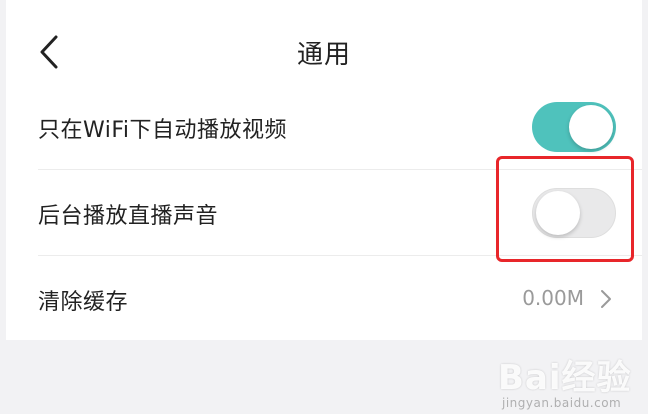 The image size is (648, 414). What do you see at coordinates (606, 299) in the screenshot?
I see `chevron-right-icon` at bounding box center [606, 299].